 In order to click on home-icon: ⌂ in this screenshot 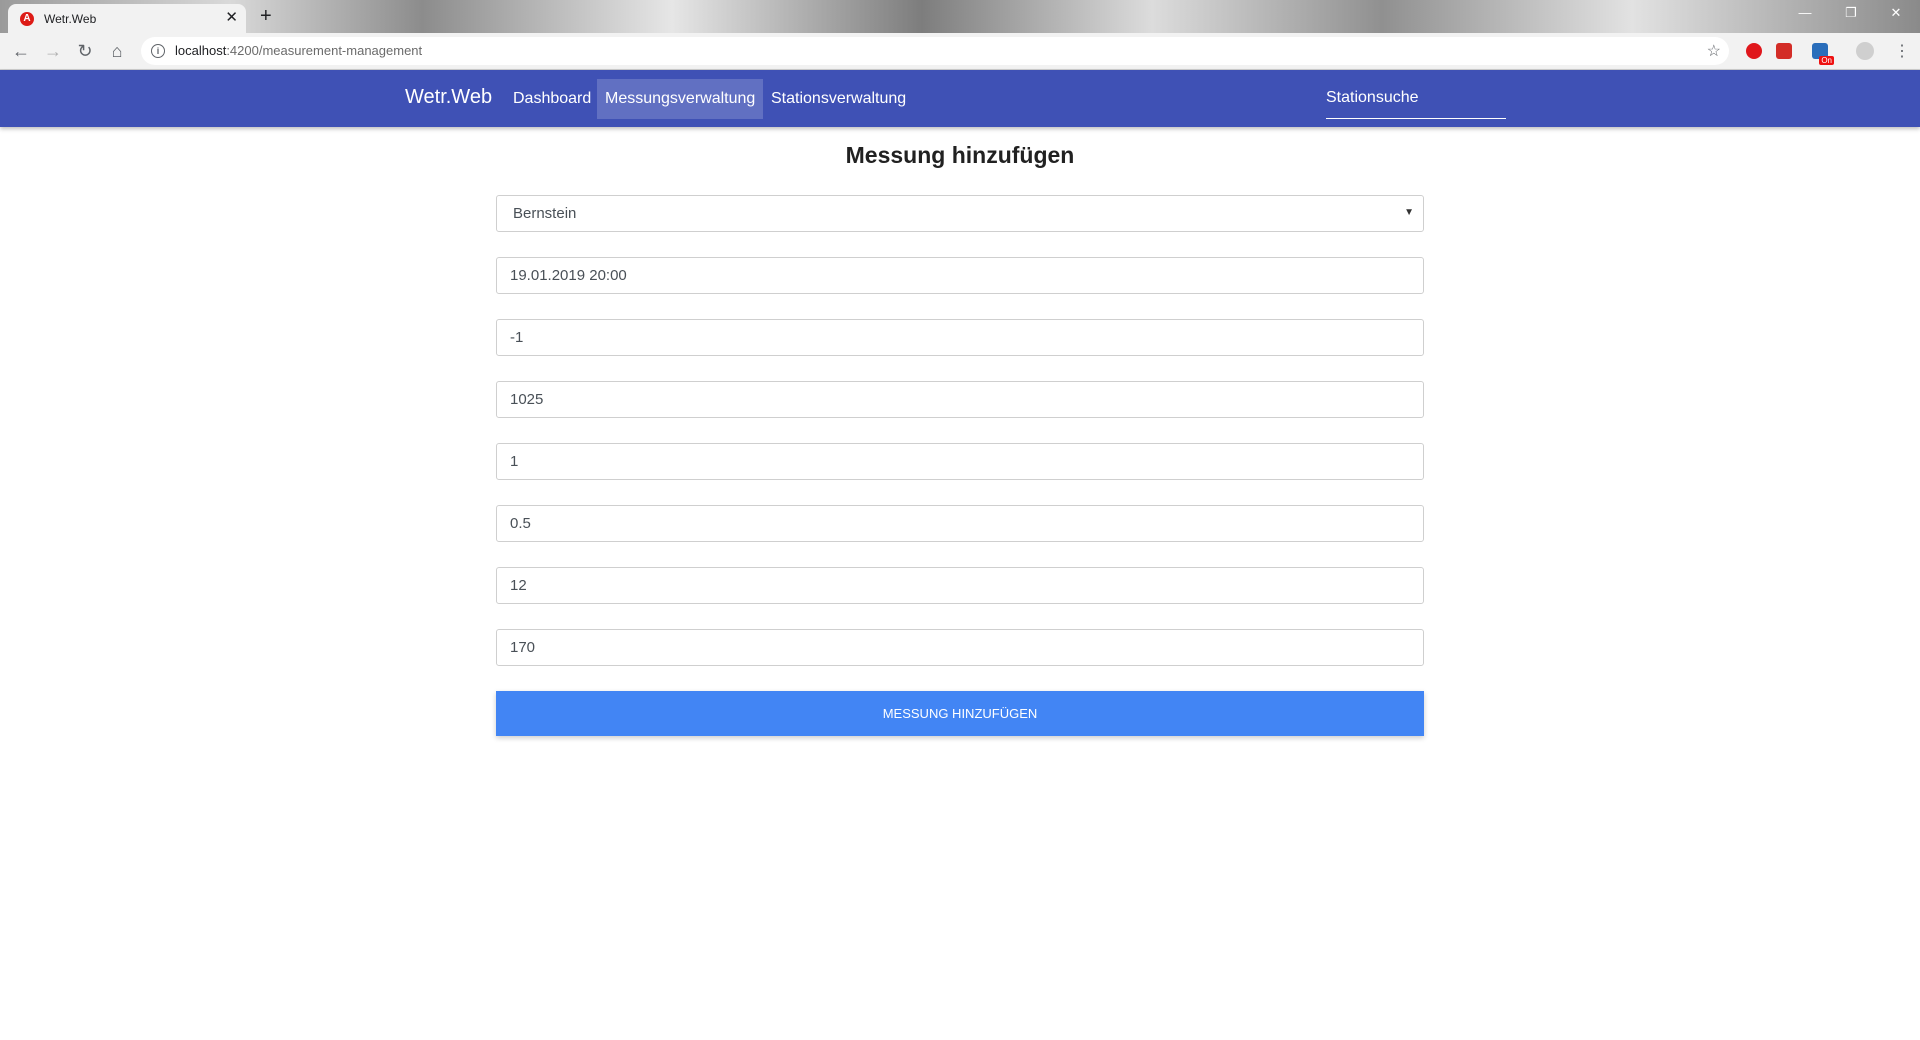, I will do `click(117, 51)`.